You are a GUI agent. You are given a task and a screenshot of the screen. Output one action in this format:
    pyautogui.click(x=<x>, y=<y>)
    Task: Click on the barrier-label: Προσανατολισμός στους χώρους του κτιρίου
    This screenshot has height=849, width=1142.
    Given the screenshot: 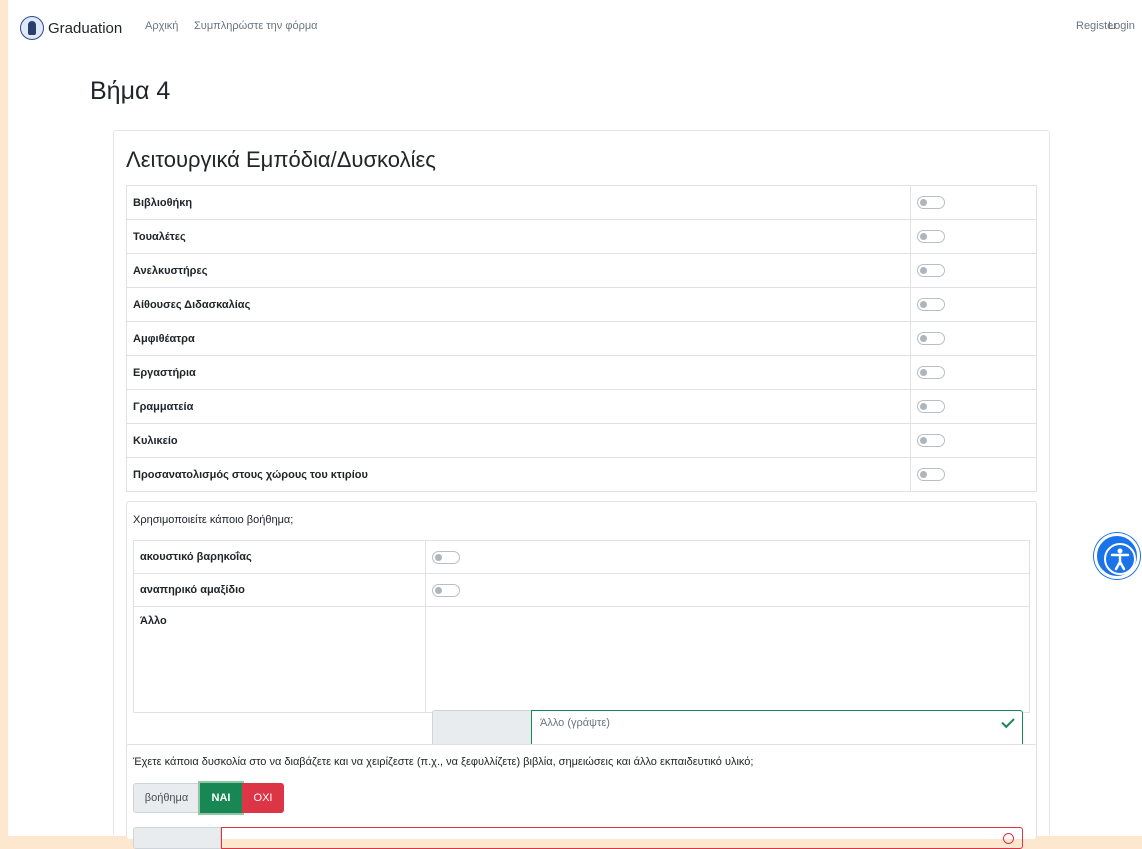 What is the action you would take?
    pyautogui.click(x=518, y=474)
    